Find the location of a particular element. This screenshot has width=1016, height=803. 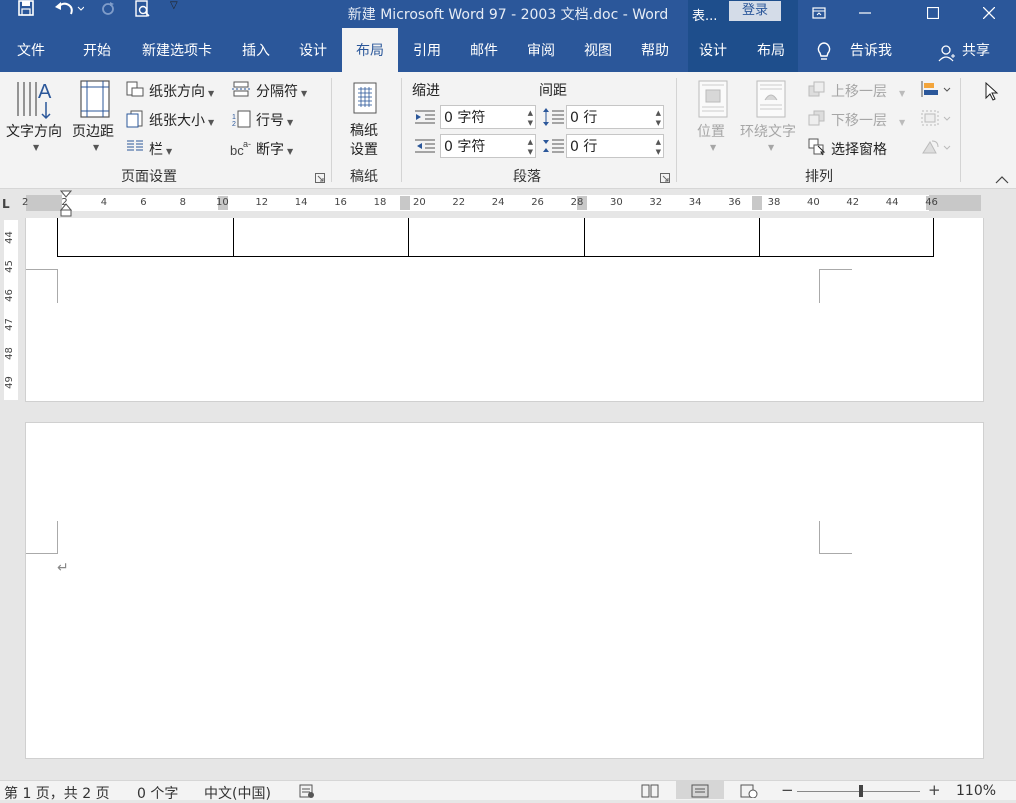

ruler-number: 24 is located at coordinates (498, 202).